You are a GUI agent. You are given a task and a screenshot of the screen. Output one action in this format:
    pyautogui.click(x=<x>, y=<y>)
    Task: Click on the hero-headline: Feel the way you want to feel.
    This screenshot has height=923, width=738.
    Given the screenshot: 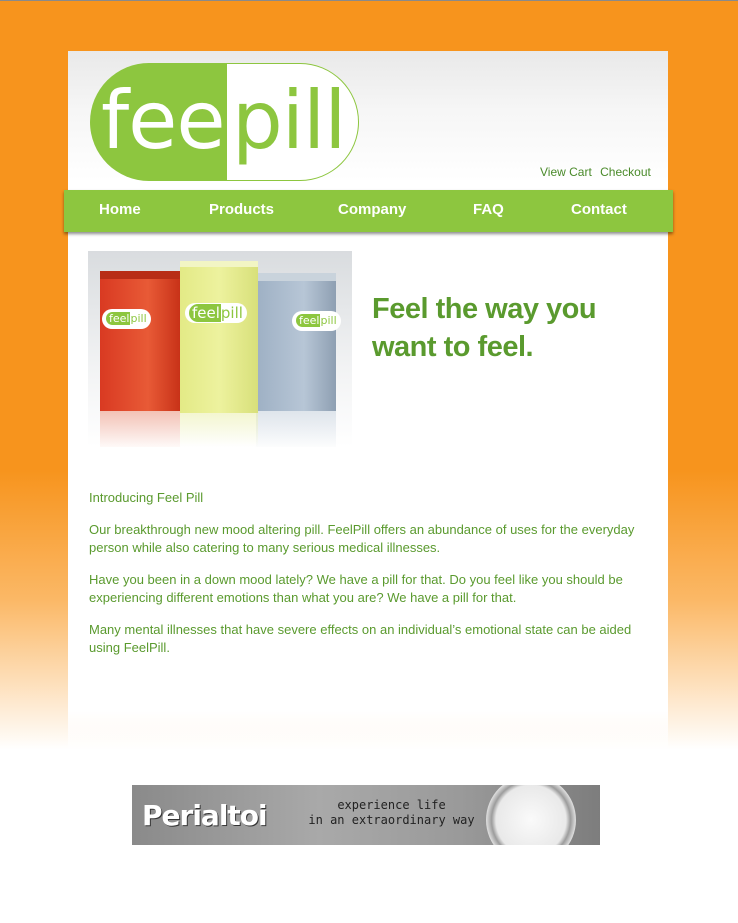 What is the action you would take?
    pyautogui.click(x=512, y=328)
    